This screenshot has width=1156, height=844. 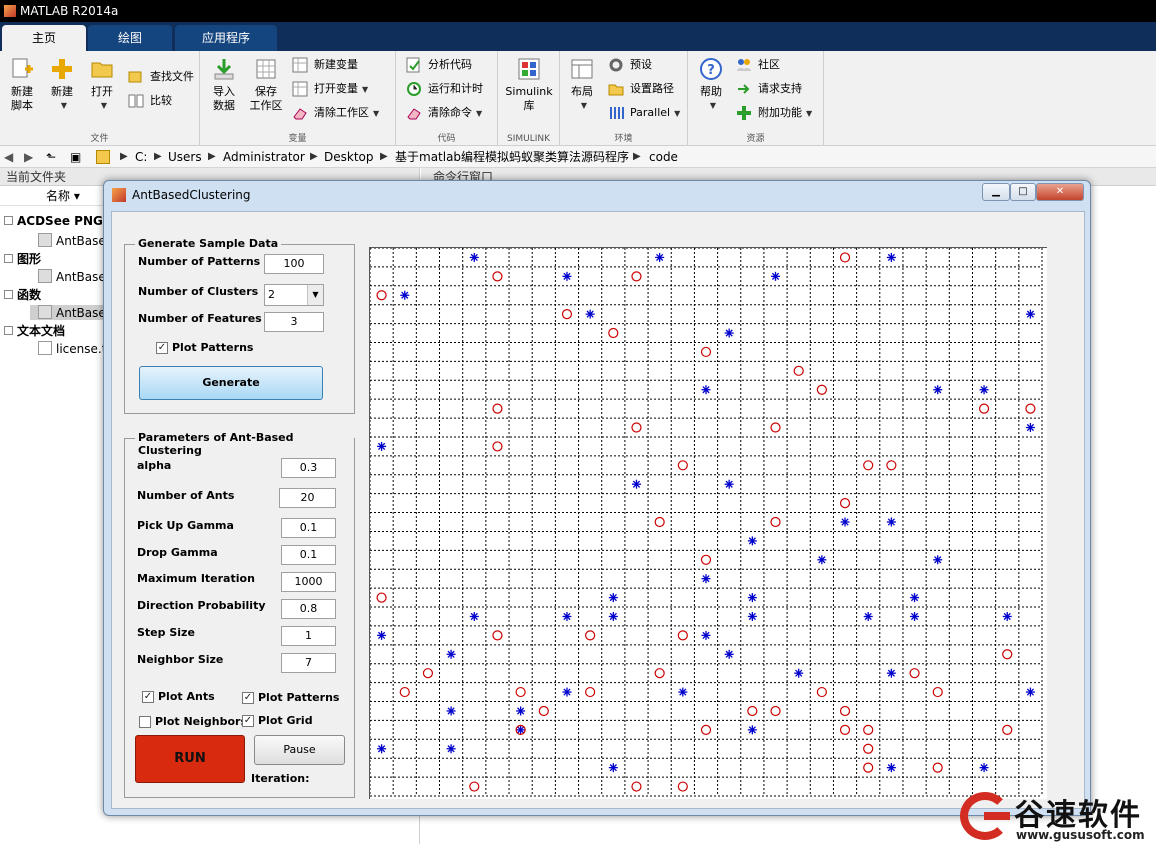 I want to click on new-script-button: 新建 脚本, so click(x=22, y=85).